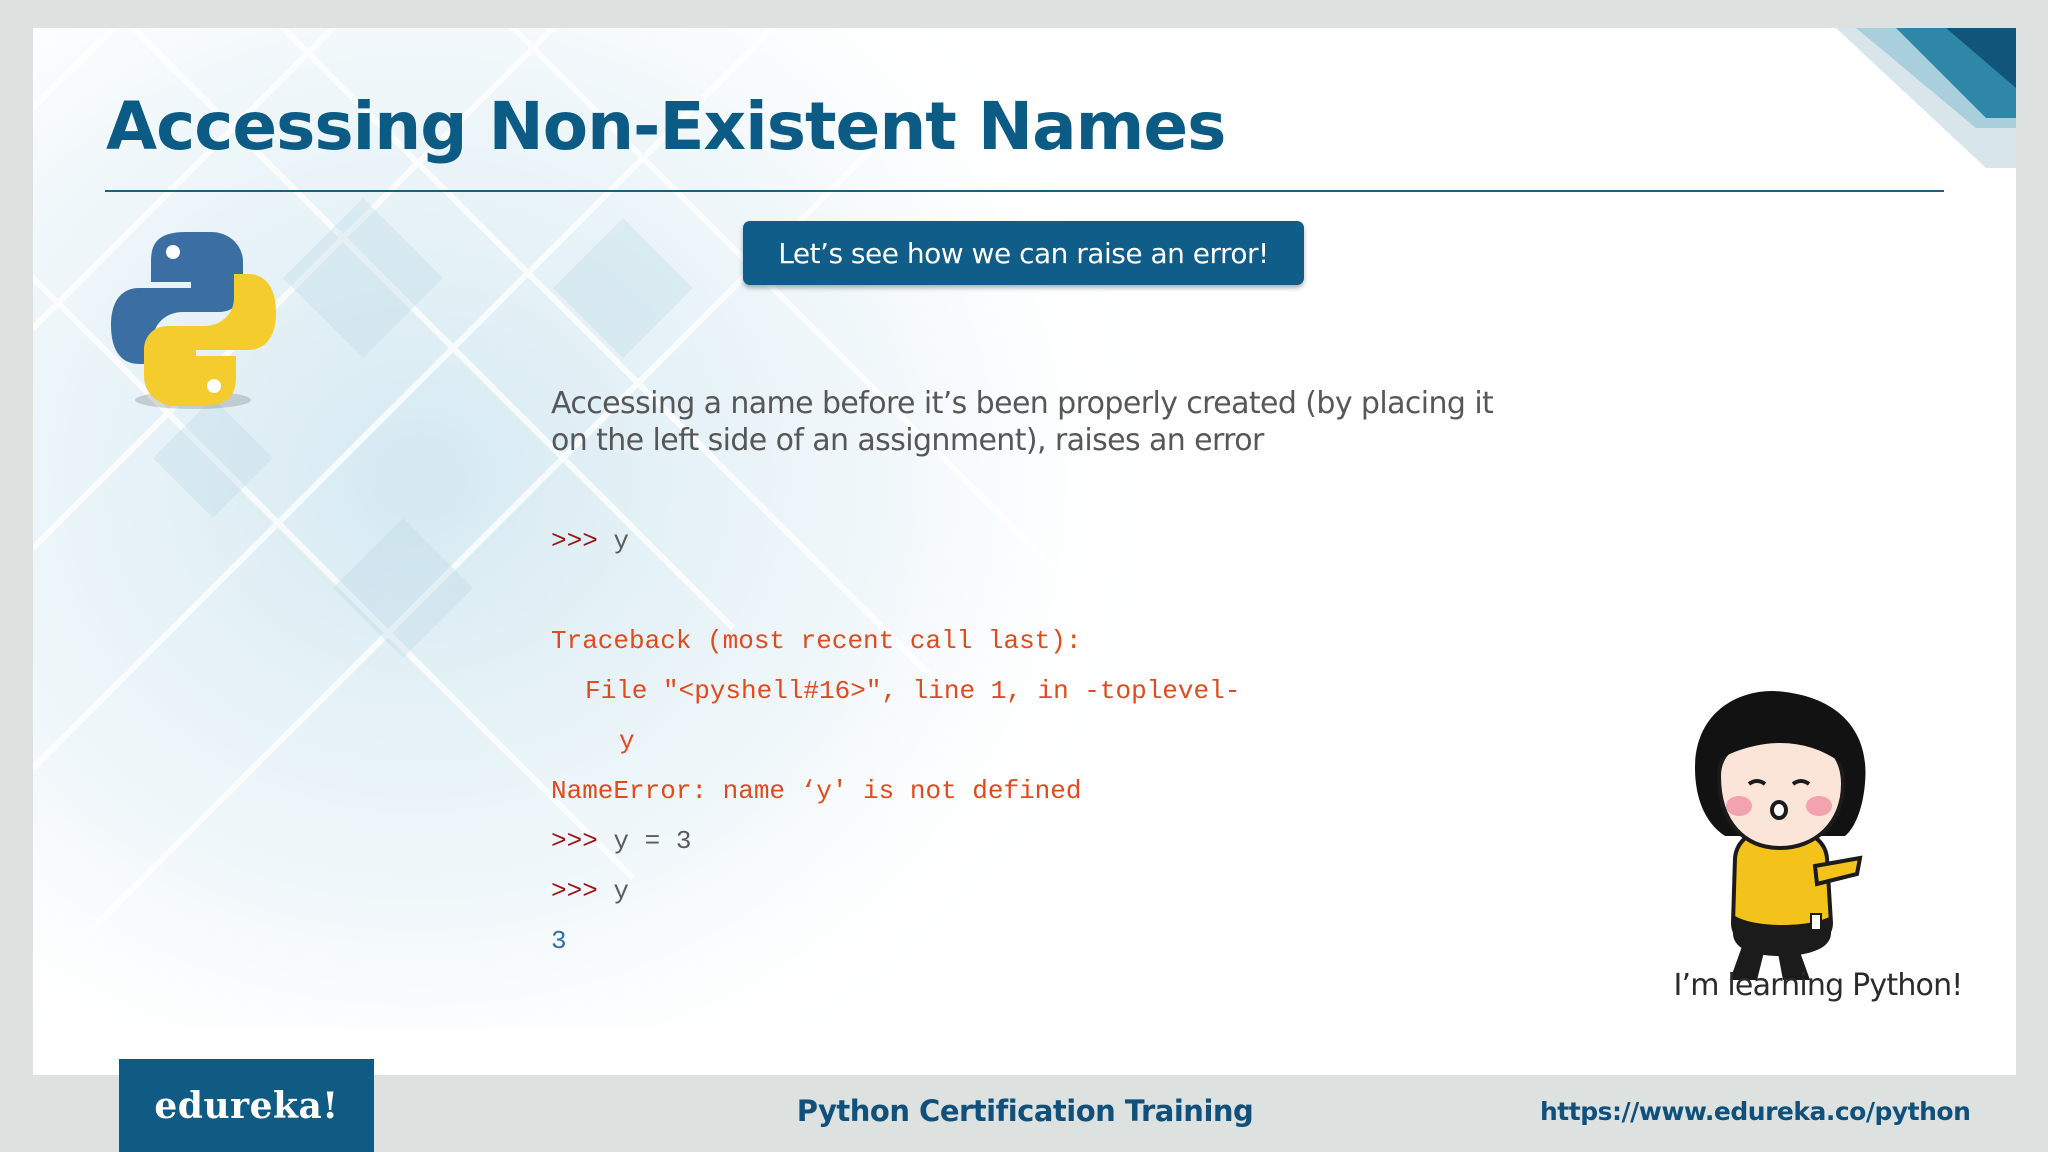 Image resolution: width=2048 pixels, height=1152 pixels. What do you see at coordinates (1755, 1111) in the screenshot?
I see `course-url-link: https://www.edureka.co/python` at bounding box center [1755, 1111].